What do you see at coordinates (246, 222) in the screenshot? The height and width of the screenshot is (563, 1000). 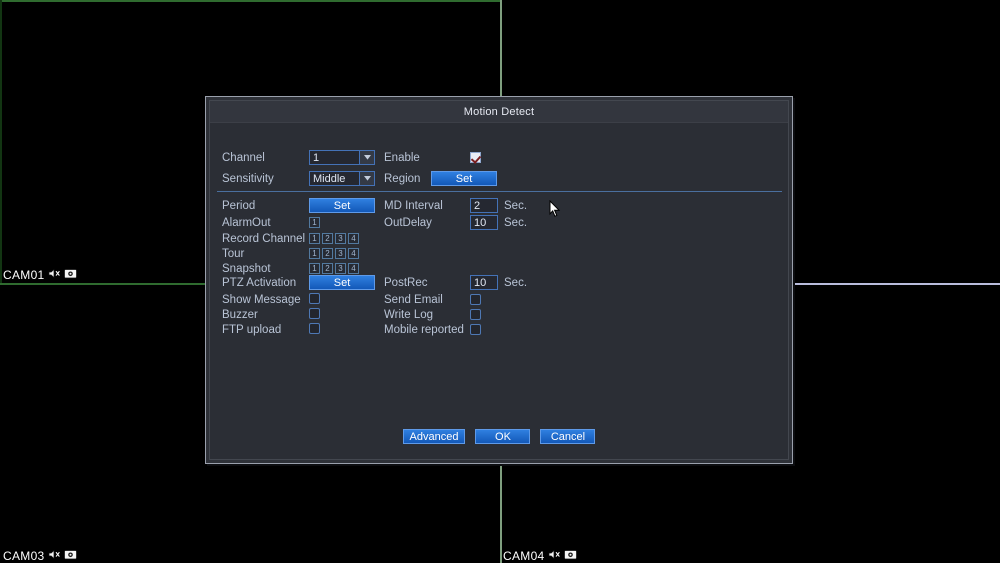 I see `alarmout-label: AlarmOut` at bounding box center [246, 222].